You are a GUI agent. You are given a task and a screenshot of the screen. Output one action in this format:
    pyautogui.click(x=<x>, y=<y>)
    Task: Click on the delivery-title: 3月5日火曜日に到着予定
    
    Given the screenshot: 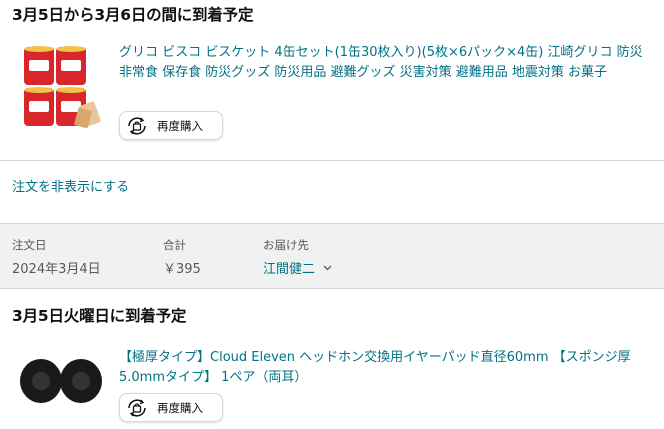 What is the action you would take?
    pyautogui.click(x=99, y=316)
    